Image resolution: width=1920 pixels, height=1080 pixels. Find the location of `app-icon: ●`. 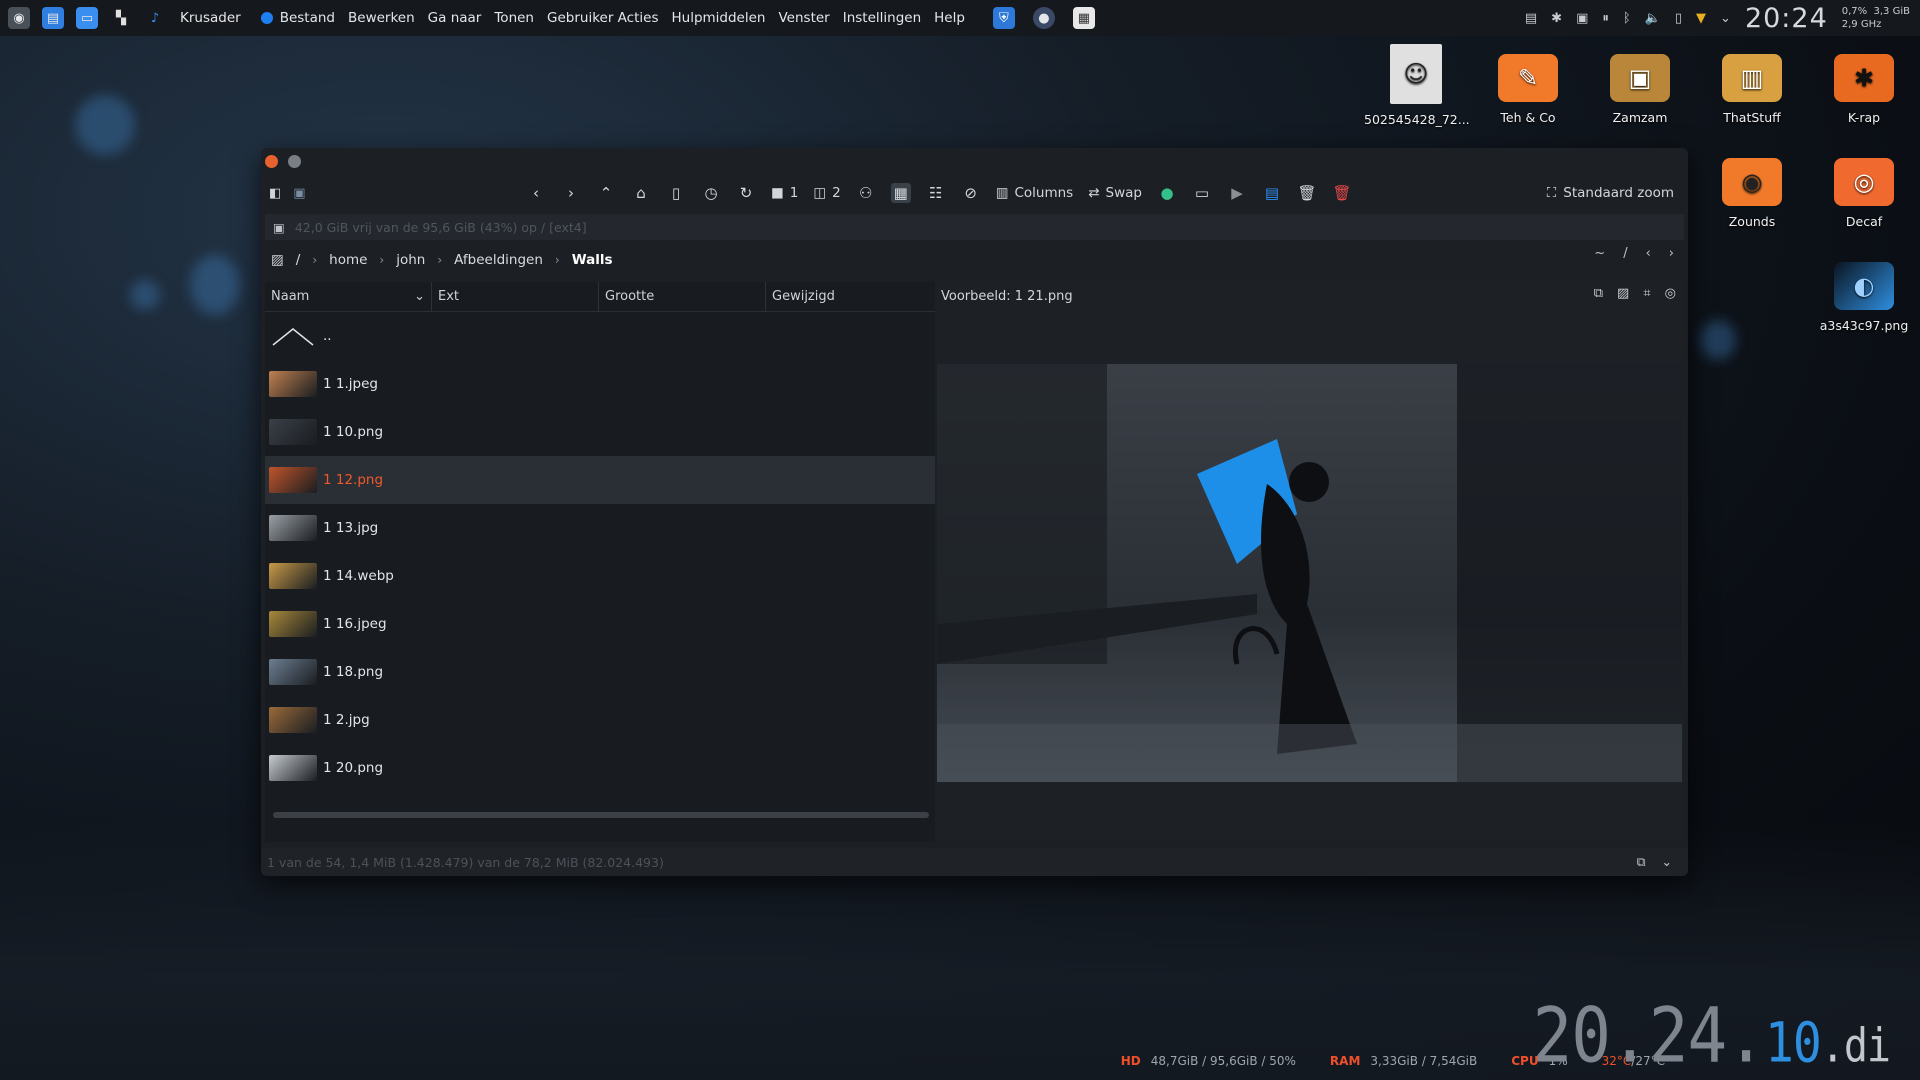

app-icon: ● is located at coordinates (1043, 18).